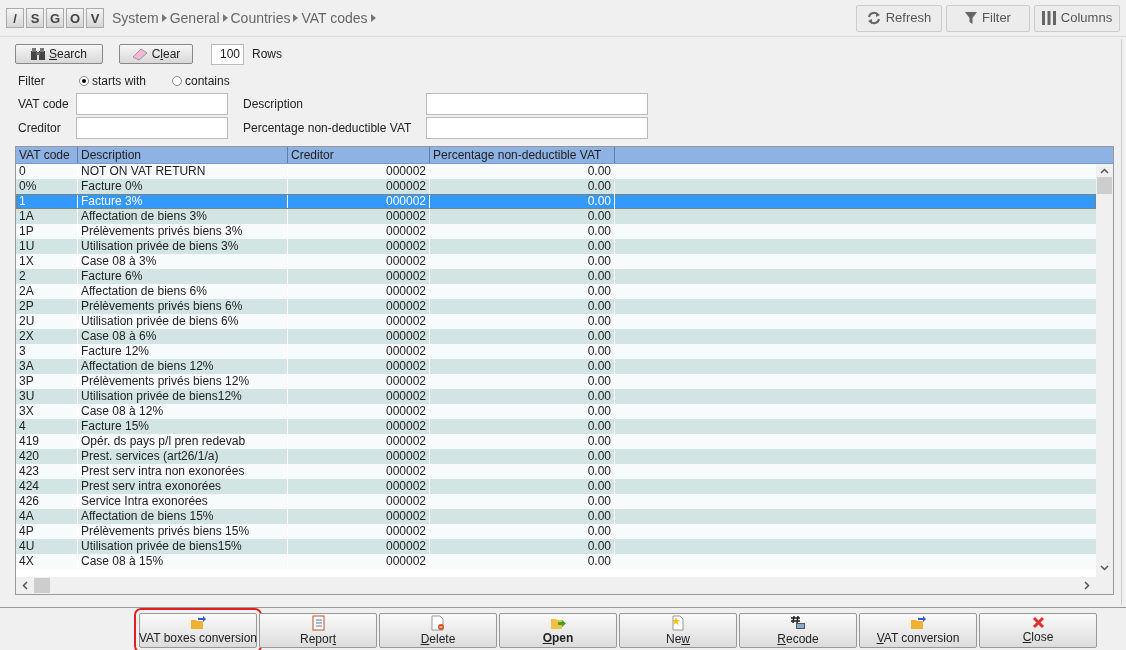 The width and height of the screenshot is (1126, 650). What do you see at coordinates (25, 585) in the screenshot?
I see `scroll-left-icon` at bounding box center [25, 585].